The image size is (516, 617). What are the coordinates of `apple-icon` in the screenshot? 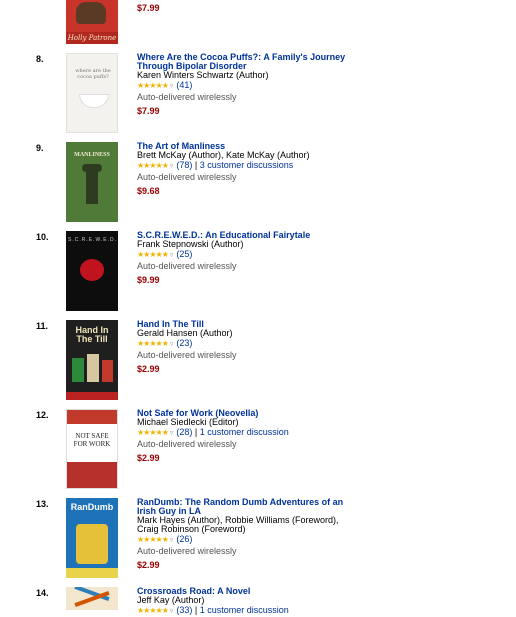 It's located at (92, 270).